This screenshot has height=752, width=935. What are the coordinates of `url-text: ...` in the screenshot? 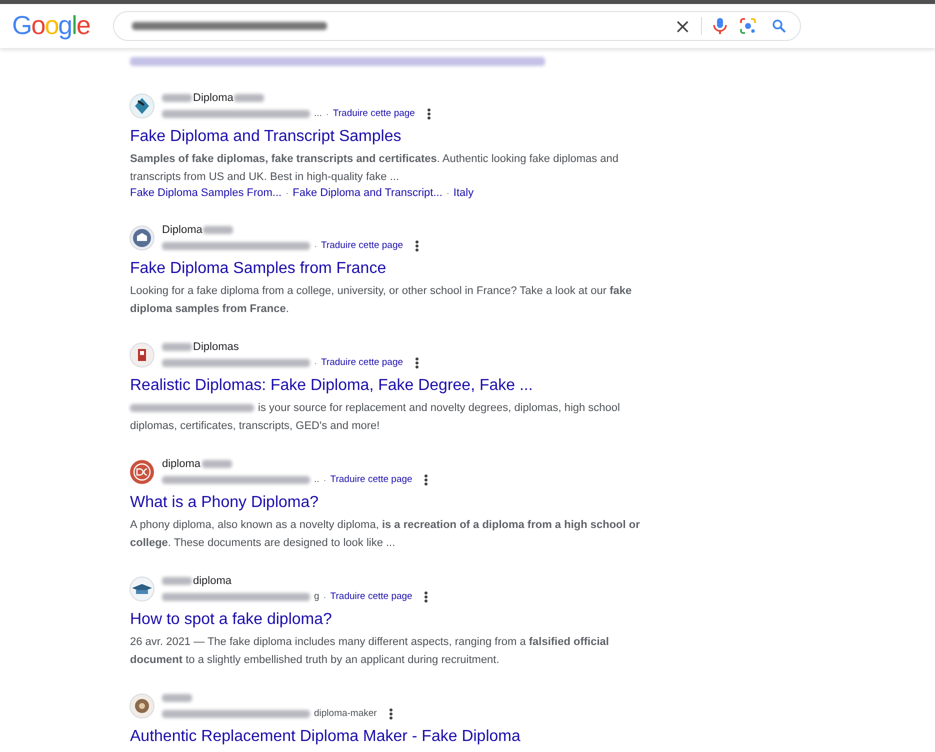 It's located at (318, 113).